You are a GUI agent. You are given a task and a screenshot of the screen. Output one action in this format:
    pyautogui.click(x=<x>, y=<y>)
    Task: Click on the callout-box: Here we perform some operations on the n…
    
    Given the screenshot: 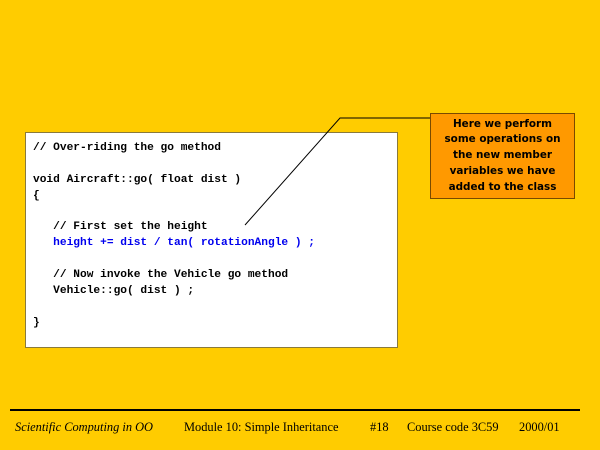 What is the action you would take?
    pyautogui.click(x=502, y=156)
    